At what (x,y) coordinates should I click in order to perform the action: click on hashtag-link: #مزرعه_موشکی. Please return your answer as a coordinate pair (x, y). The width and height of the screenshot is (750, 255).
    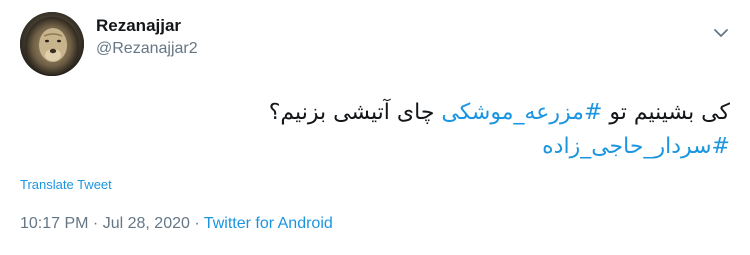
    Looking at the image, I should click on (521, 112).